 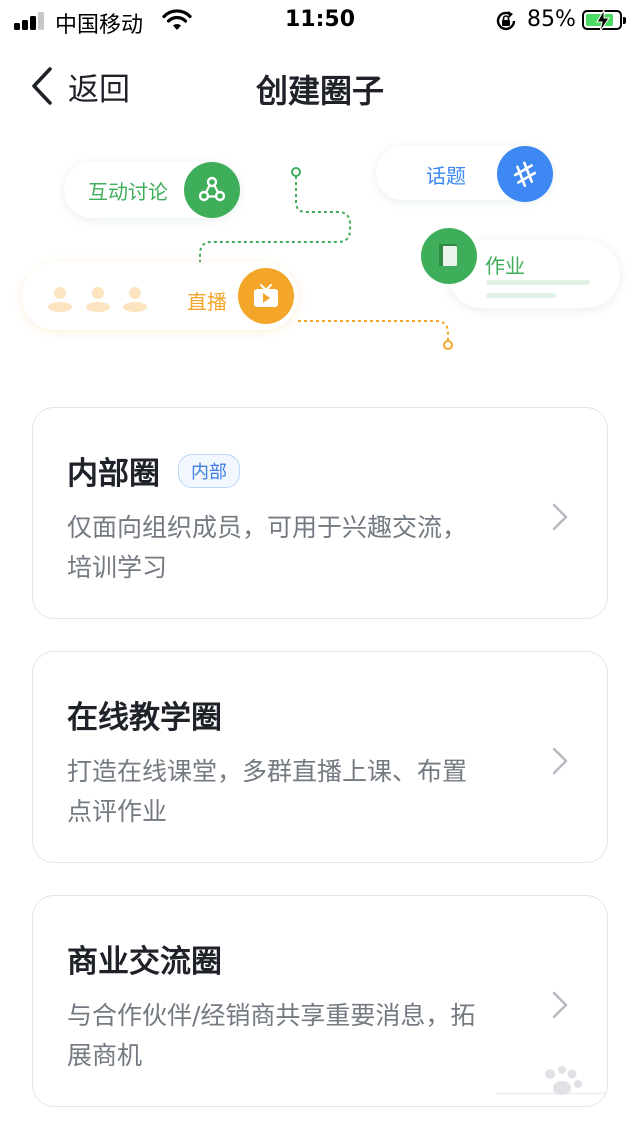 I want to click on page-title: 创建圈子, so click(x=319, y=91).